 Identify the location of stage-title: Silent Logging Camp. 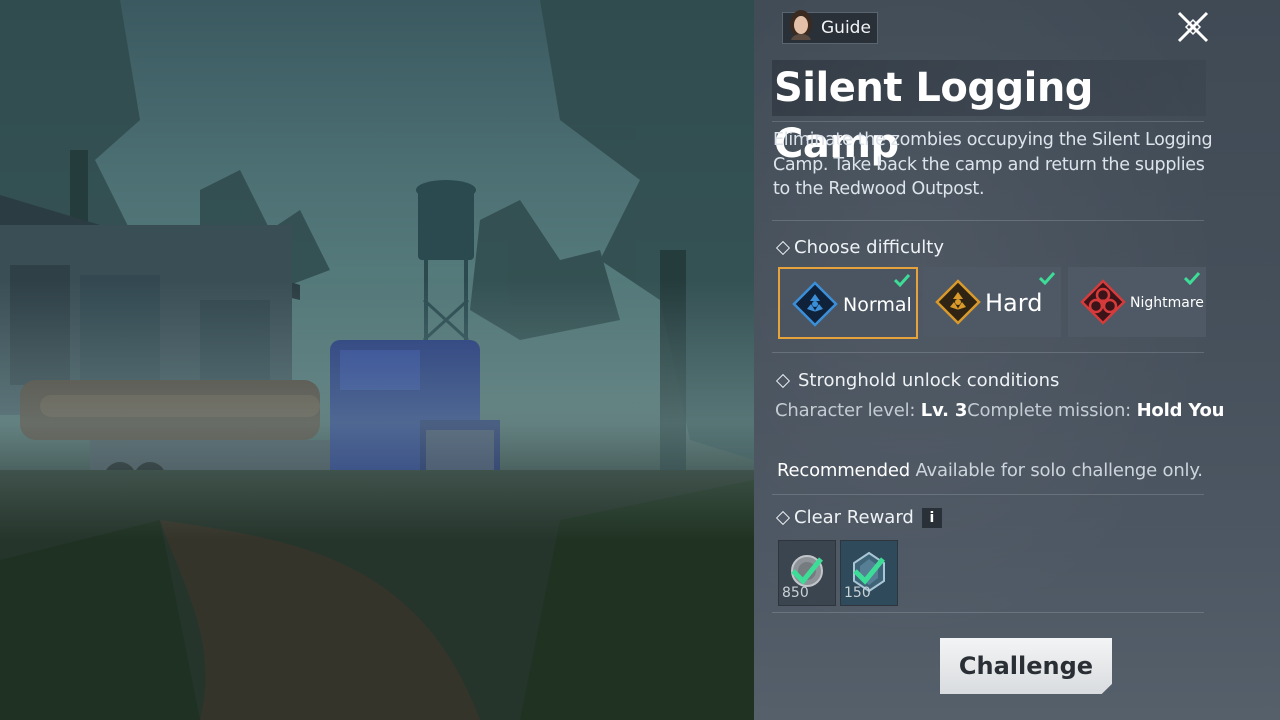
(989, 113).